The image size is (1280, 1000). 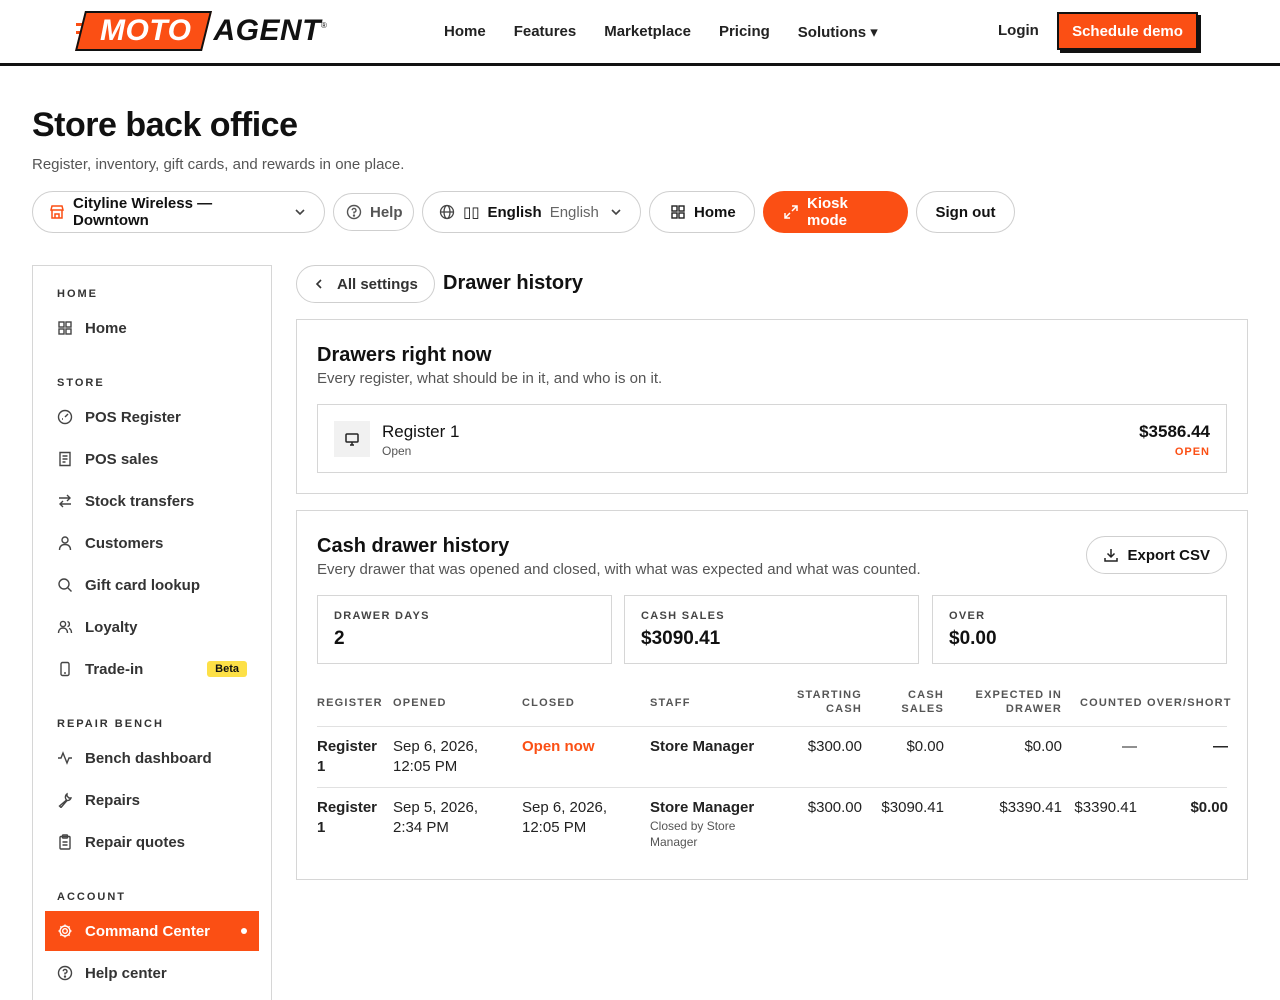 What do you see at coordinates (135, 842) in the screenshot?
I see `sidebar-item-label: Repair quotes` at bounding box center [135, 842].